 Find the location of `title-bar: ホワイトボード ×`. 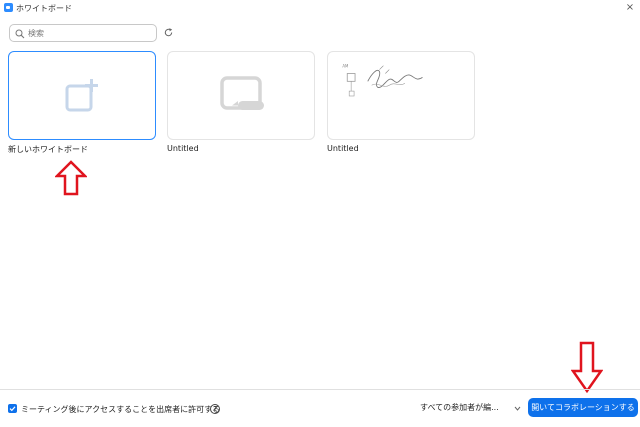

title-bar: ホワイトボード × is located at coordinates (320, 8).